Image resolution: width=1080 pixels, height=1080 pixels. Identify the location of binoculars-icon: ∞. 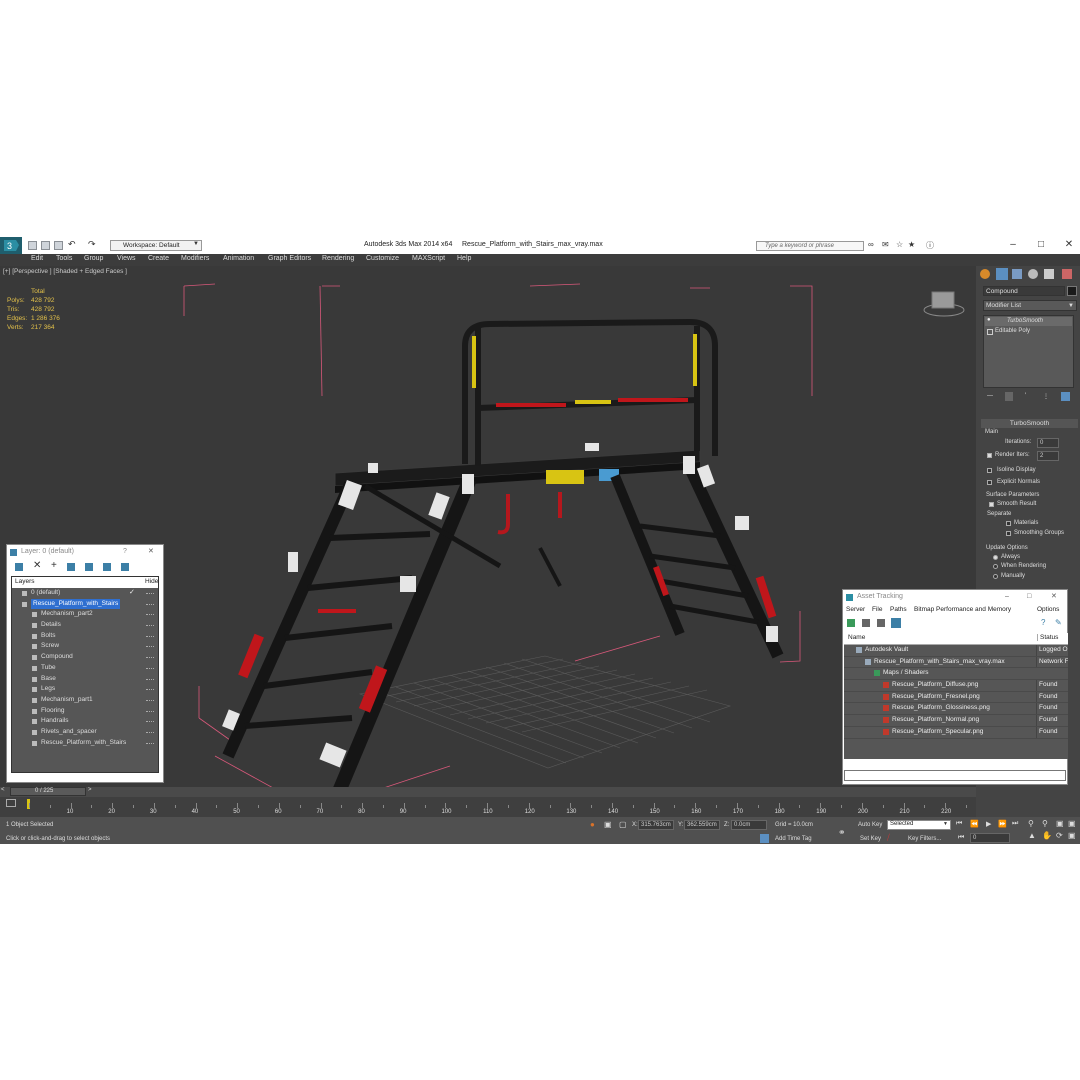
(871, 244).